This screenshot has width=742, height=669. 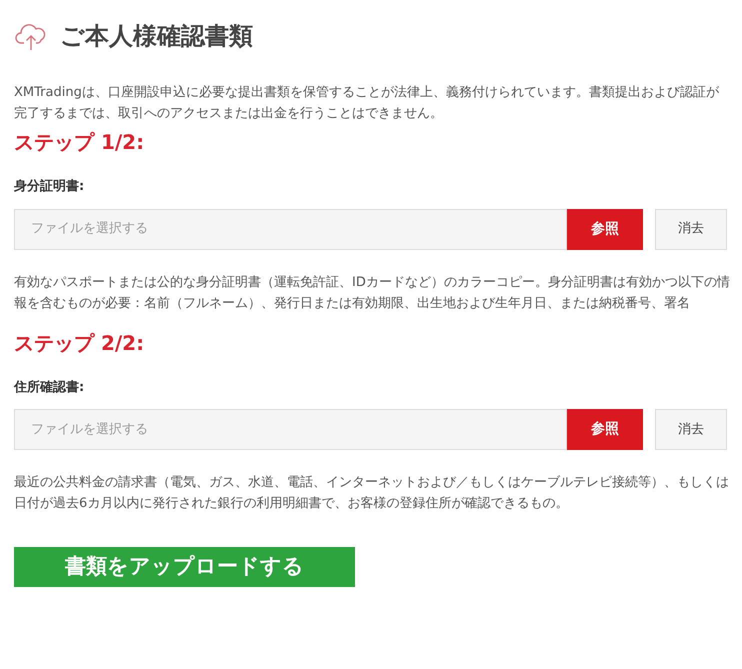 What do you see at coordinates (372, 493) in the screenshot?
I see `description-text: 最近の公共料金の請求書（電気、ガス、水道、電話、インターネットおよび／もしくはケーブルテレビ接続等）、もしくは日付が過去6カ月以内に発行された銀行の利用明細書で、お客様の登録住所が確認できるもの。` at bounding box center [372, 493].